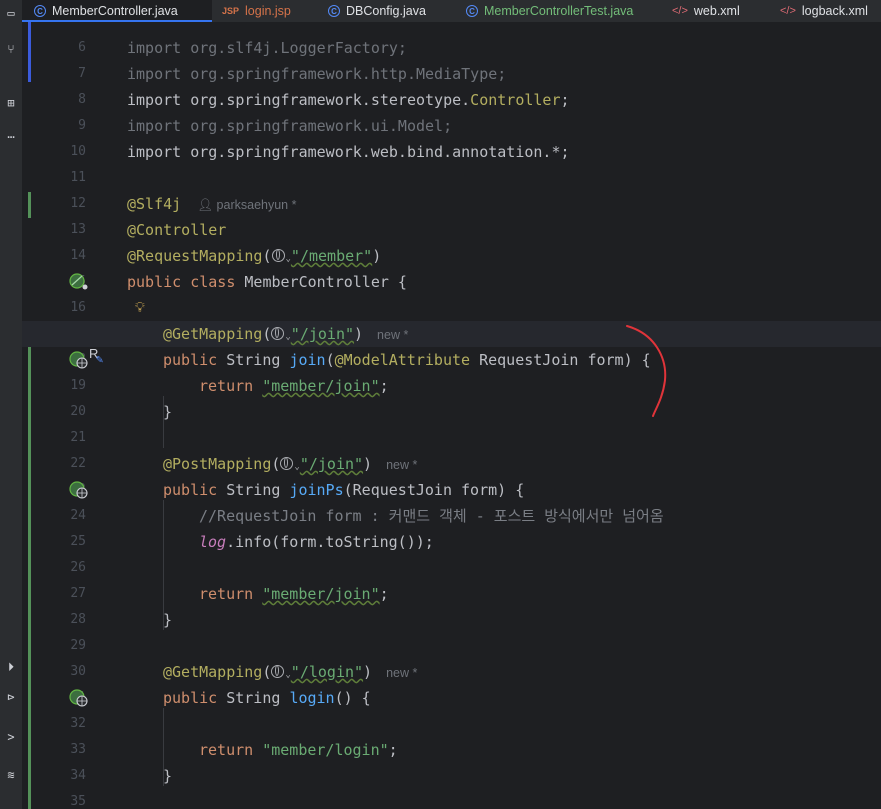 This screenshot has width=881, height=809. I want to click on code-line-6: import org.slf4j.LoggerFactory;, so click(267, 48).